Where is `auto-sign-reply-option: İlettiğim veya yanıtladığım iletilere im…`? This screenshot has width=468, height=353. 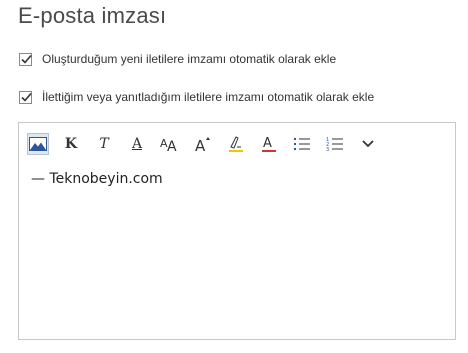 auto-sign-reply-option: İlettiğim veya yanıtladığım iletilere im… is located at coordinates (196, 97).